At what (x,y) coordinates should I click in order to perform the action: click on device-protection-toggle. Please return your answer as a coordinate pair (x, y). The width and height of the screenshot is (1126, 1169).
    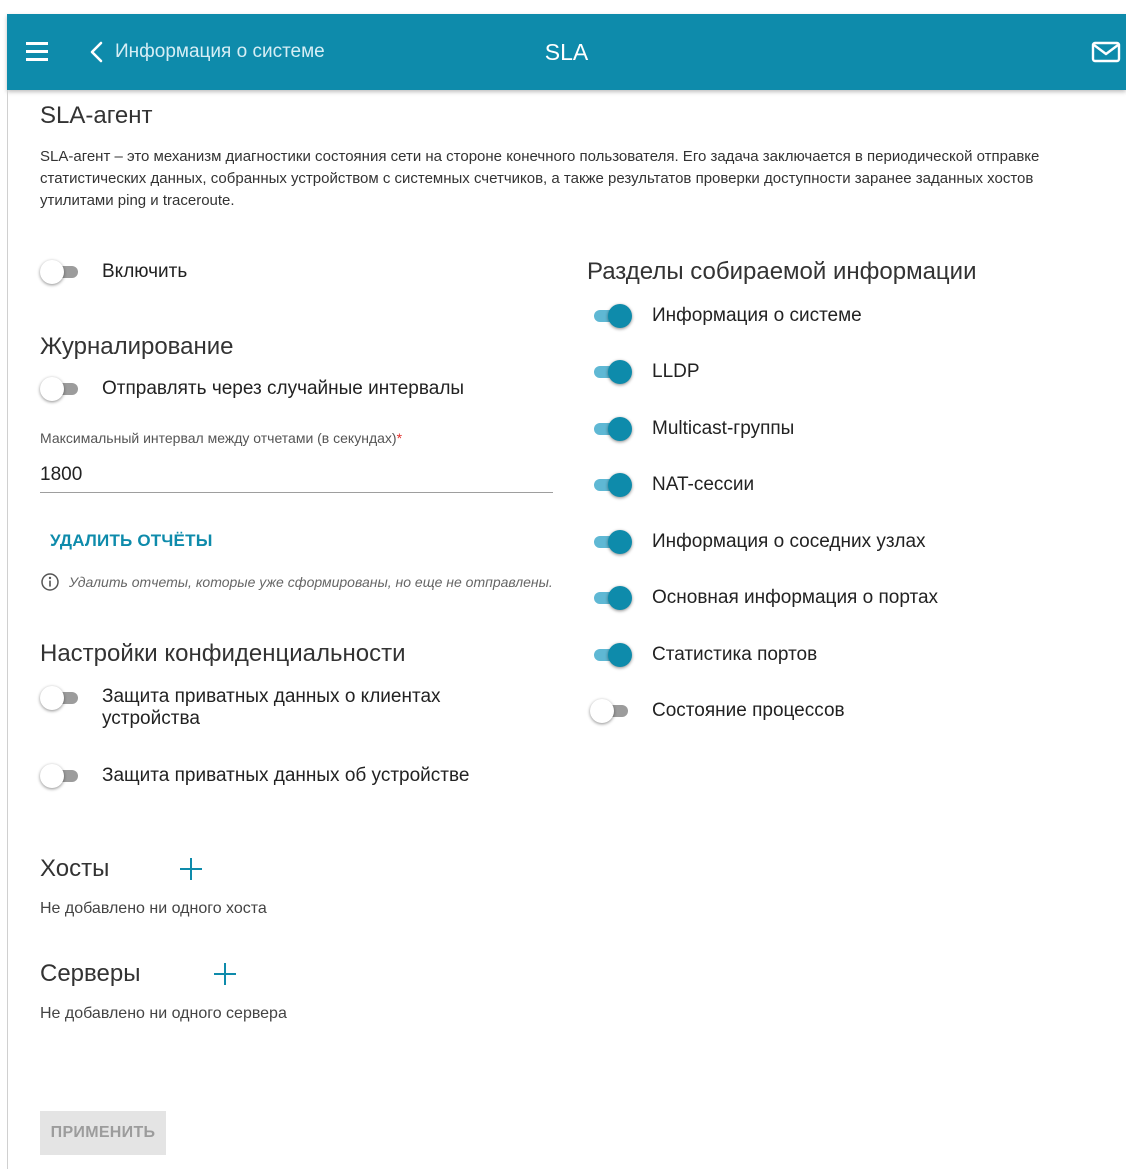
    Looking at the image, I should click on (61, 776).